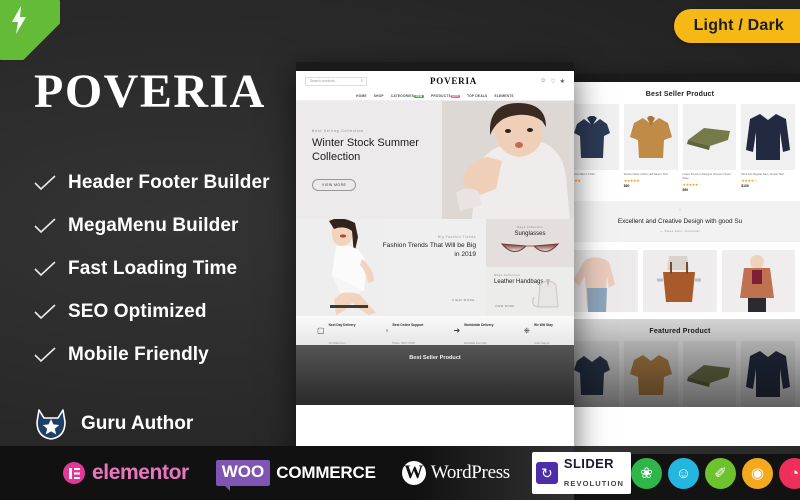 This screenshot has width=800, height=500. What do you see at coordinates (581, 473) in the screenshot?
I see `slider-revolution-logo: ↻ SLIDER REVOLUTION` at bounding box center [581, 473].